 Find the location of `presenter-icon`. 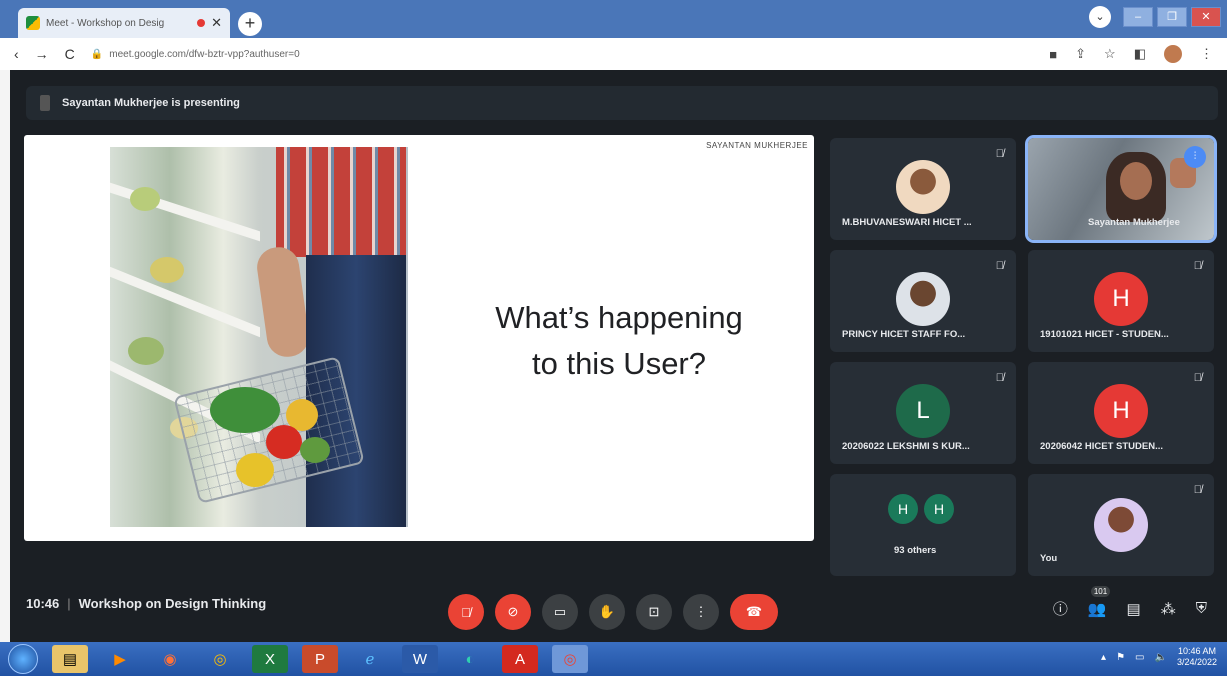

presenter-icon is located at coordinates (45, 103).